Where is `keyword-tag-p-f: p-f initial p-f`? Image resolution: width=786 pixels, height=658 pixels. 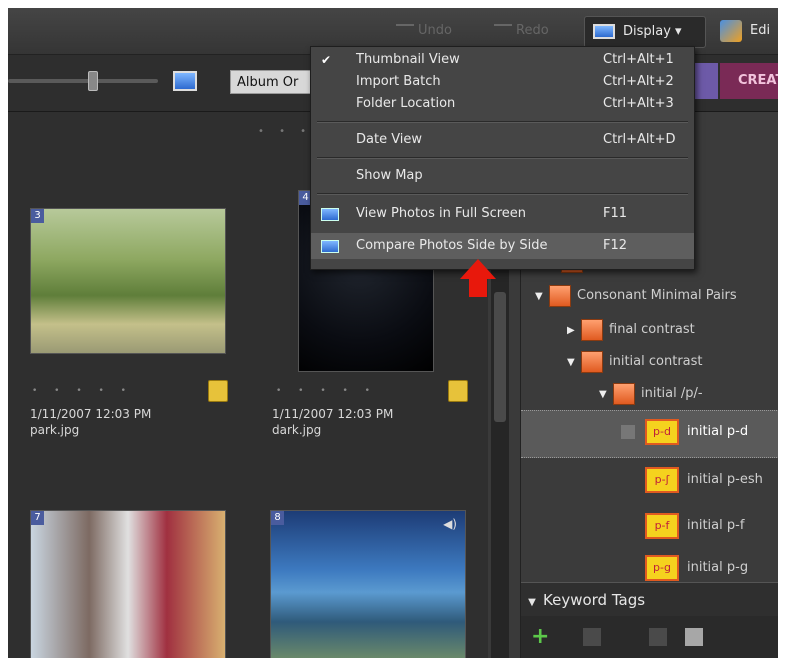 keyword-tag-p-f: p-f initial p-f is located at coordinates (694, 526).